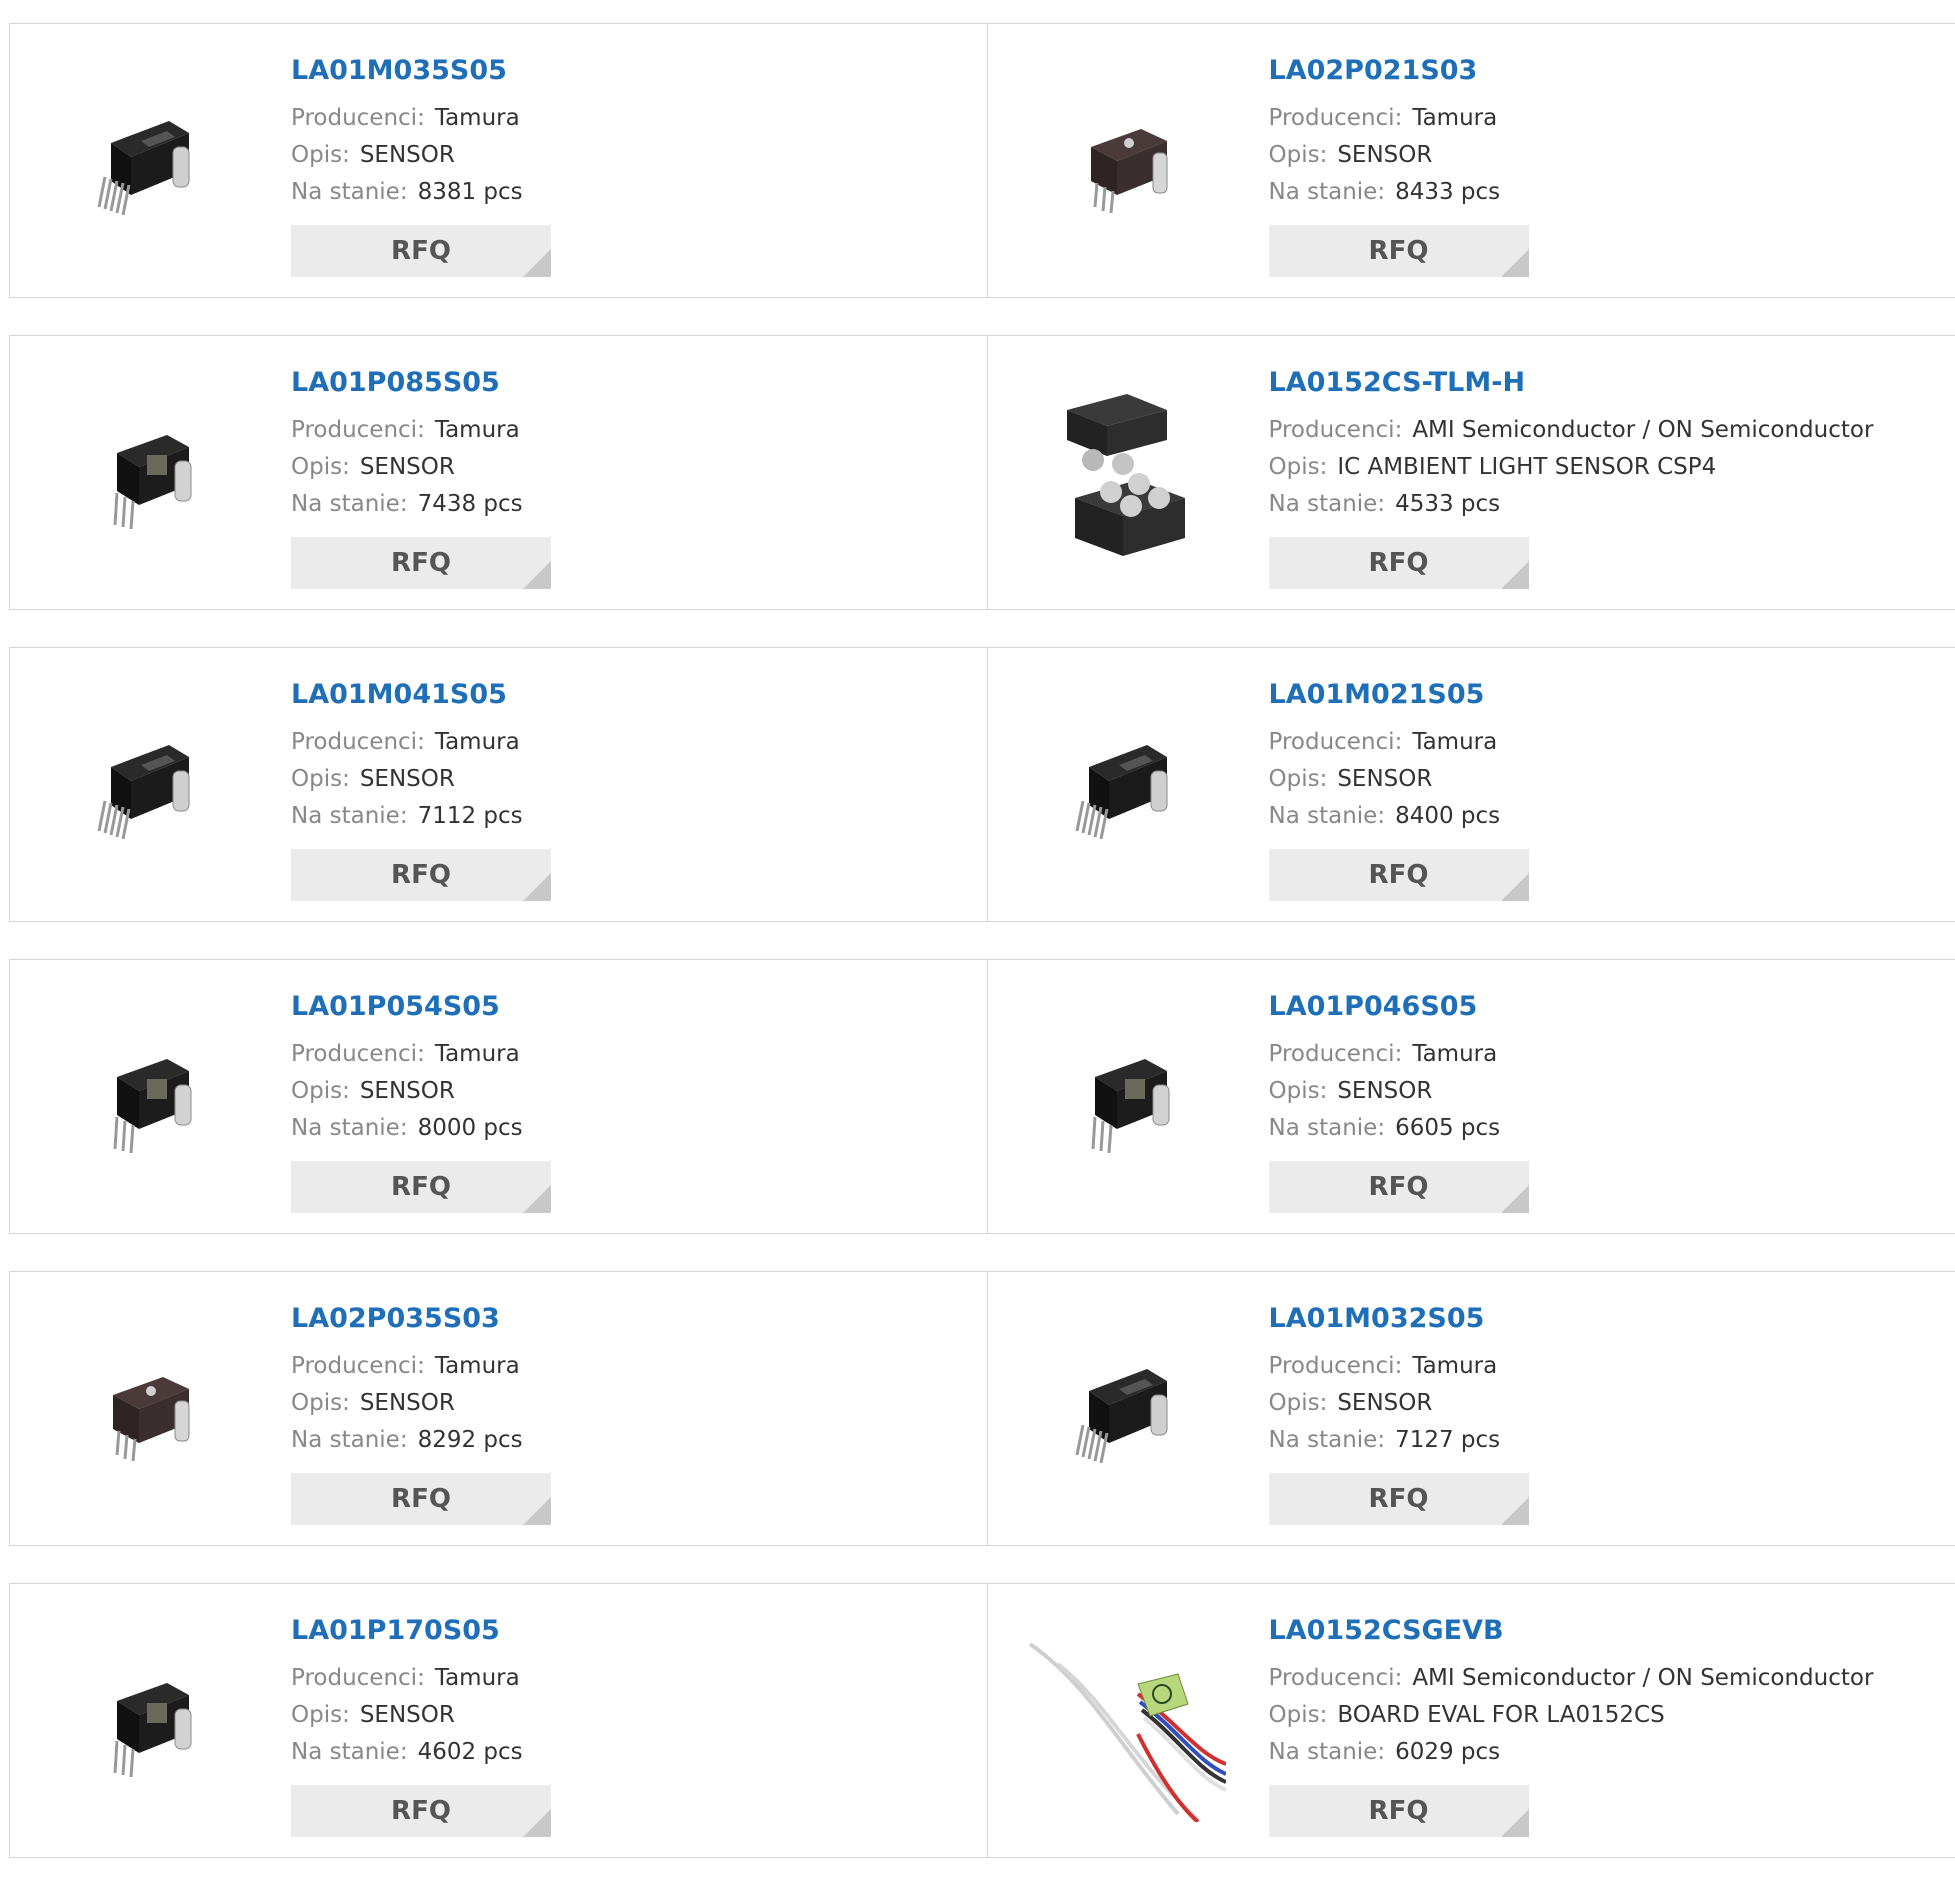 The width and height of the screenshot is (1955, 1895). I want to click on stock-line: Na stanie:8381 pcs, so click(634, 192).